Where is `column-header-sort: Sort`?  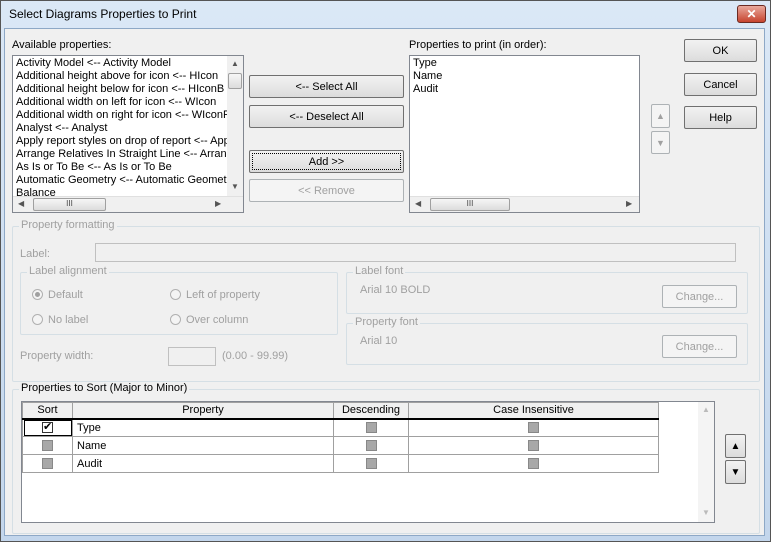
column-header-sort: Sort is located at coordinates (47, 411).